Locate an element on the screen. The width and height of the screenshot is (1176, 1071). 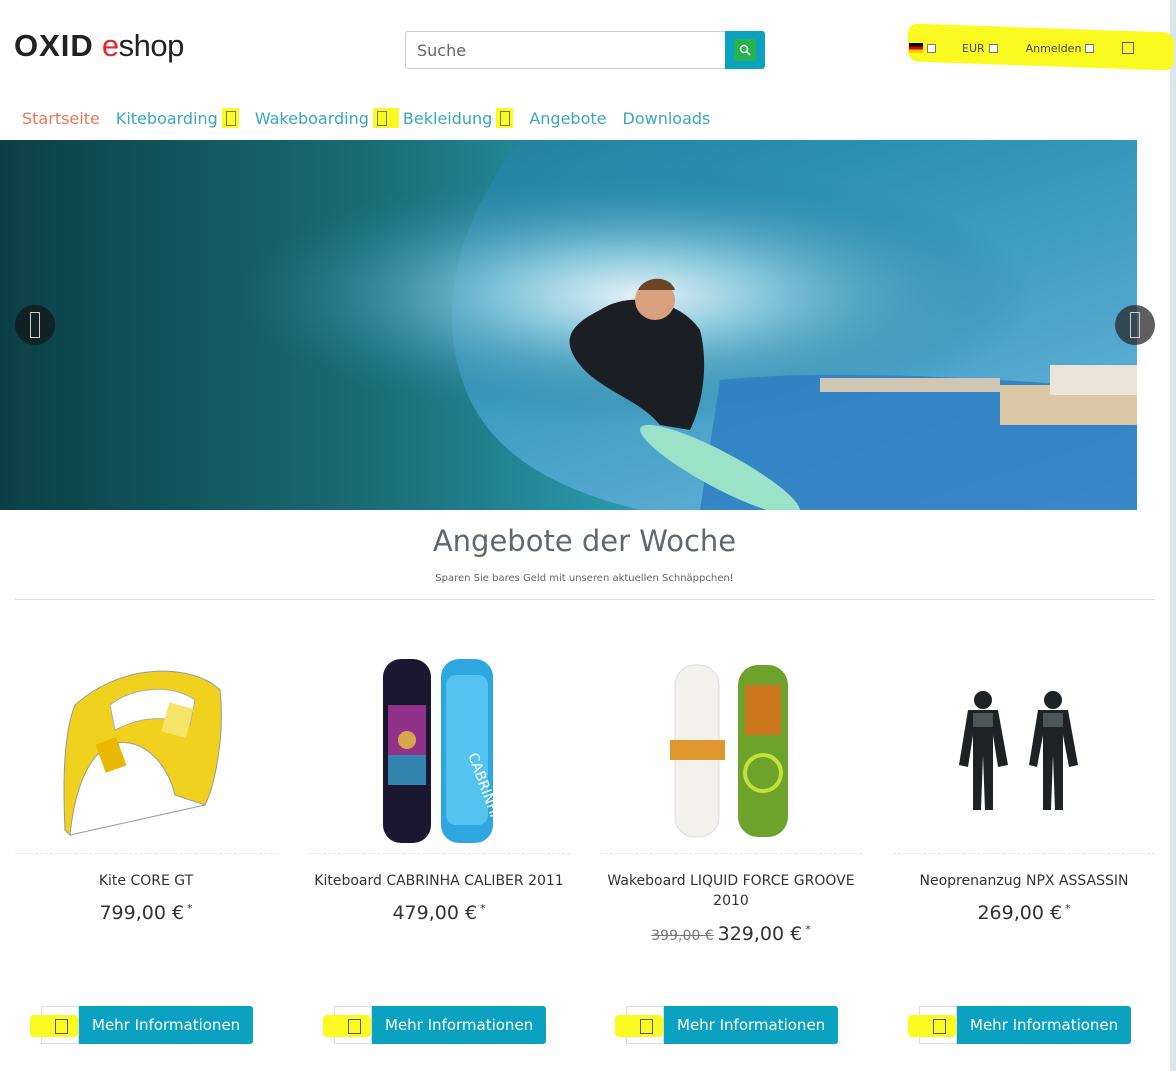
currency-label: EUR is located at coordinates (973, 48).